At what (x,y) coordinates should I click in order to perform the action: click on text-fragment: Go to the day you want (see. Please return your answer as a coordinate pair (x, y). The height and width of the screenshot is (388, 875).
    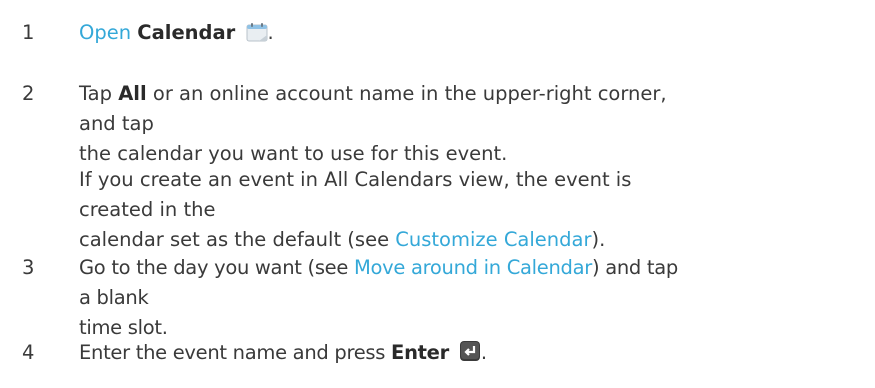
    Looking at the image, I should click on (216, 267).